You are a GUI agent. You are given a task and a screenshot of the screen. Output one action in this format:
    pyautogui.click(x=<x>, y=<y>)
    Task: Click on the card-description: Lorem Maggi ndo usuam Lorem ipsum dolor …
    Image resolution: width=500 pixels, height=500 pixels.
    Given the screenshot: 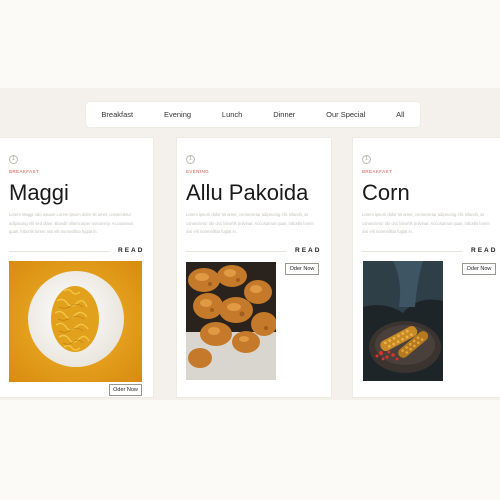 What is the action you would take?
    pyautogui.click(x=71, y=223)
    